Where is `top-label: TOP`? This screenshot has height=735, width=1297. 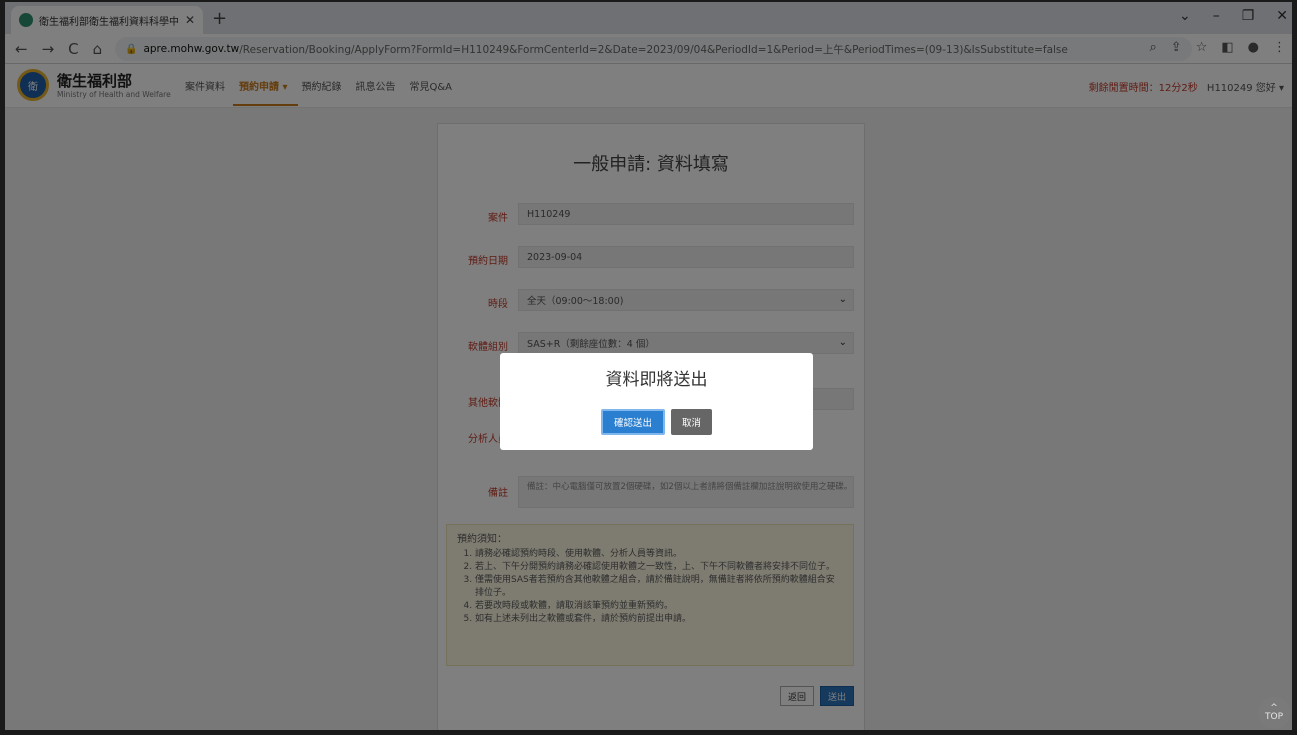 top-label: TOP is located at coordinates (1273, 717).